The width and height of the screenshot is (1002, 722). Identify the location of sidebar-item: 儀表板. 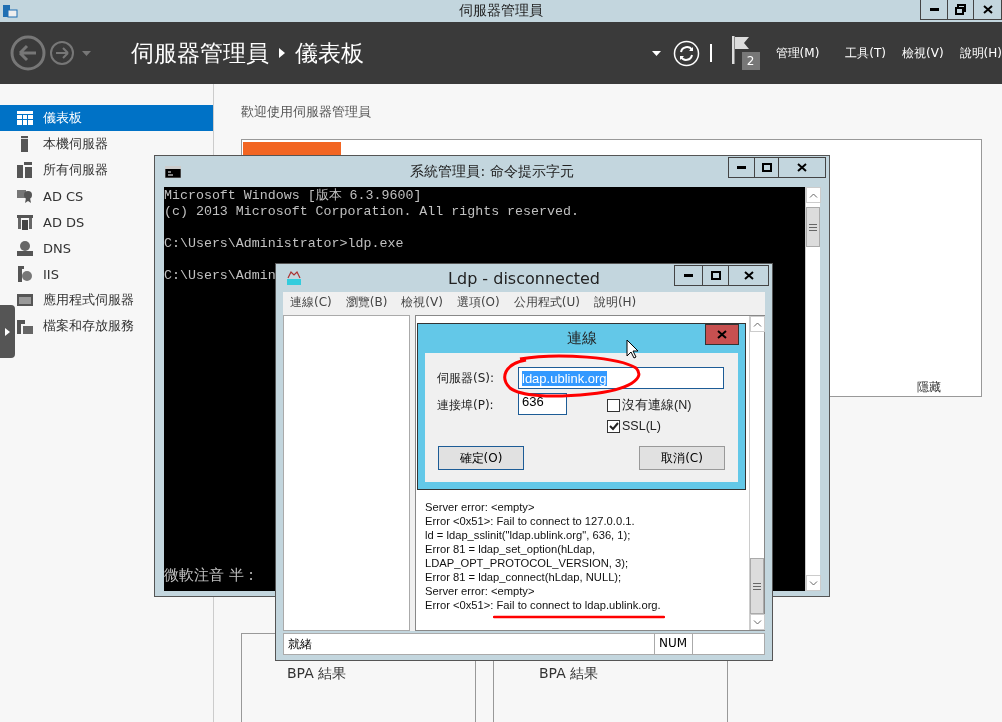
(106, 118).